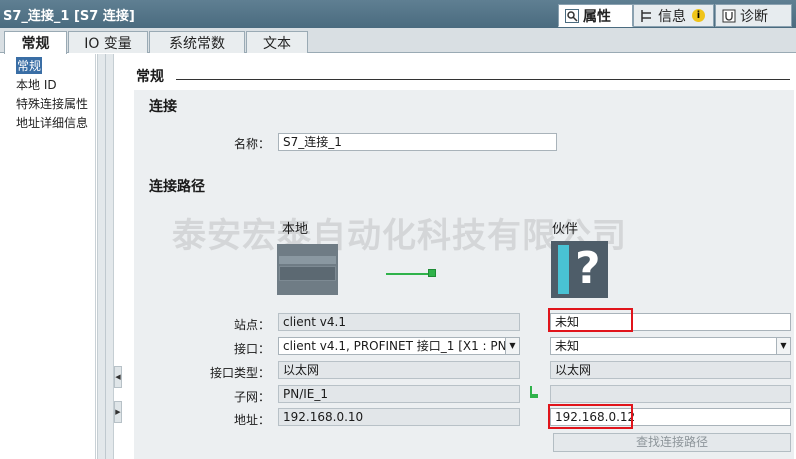 Image resolution: width=796 pixels, height=459 pixels. Describe the element at coordinates (36, 84) in the screenshot. I see `nav-item-local-id: 本地 ID` at that location.